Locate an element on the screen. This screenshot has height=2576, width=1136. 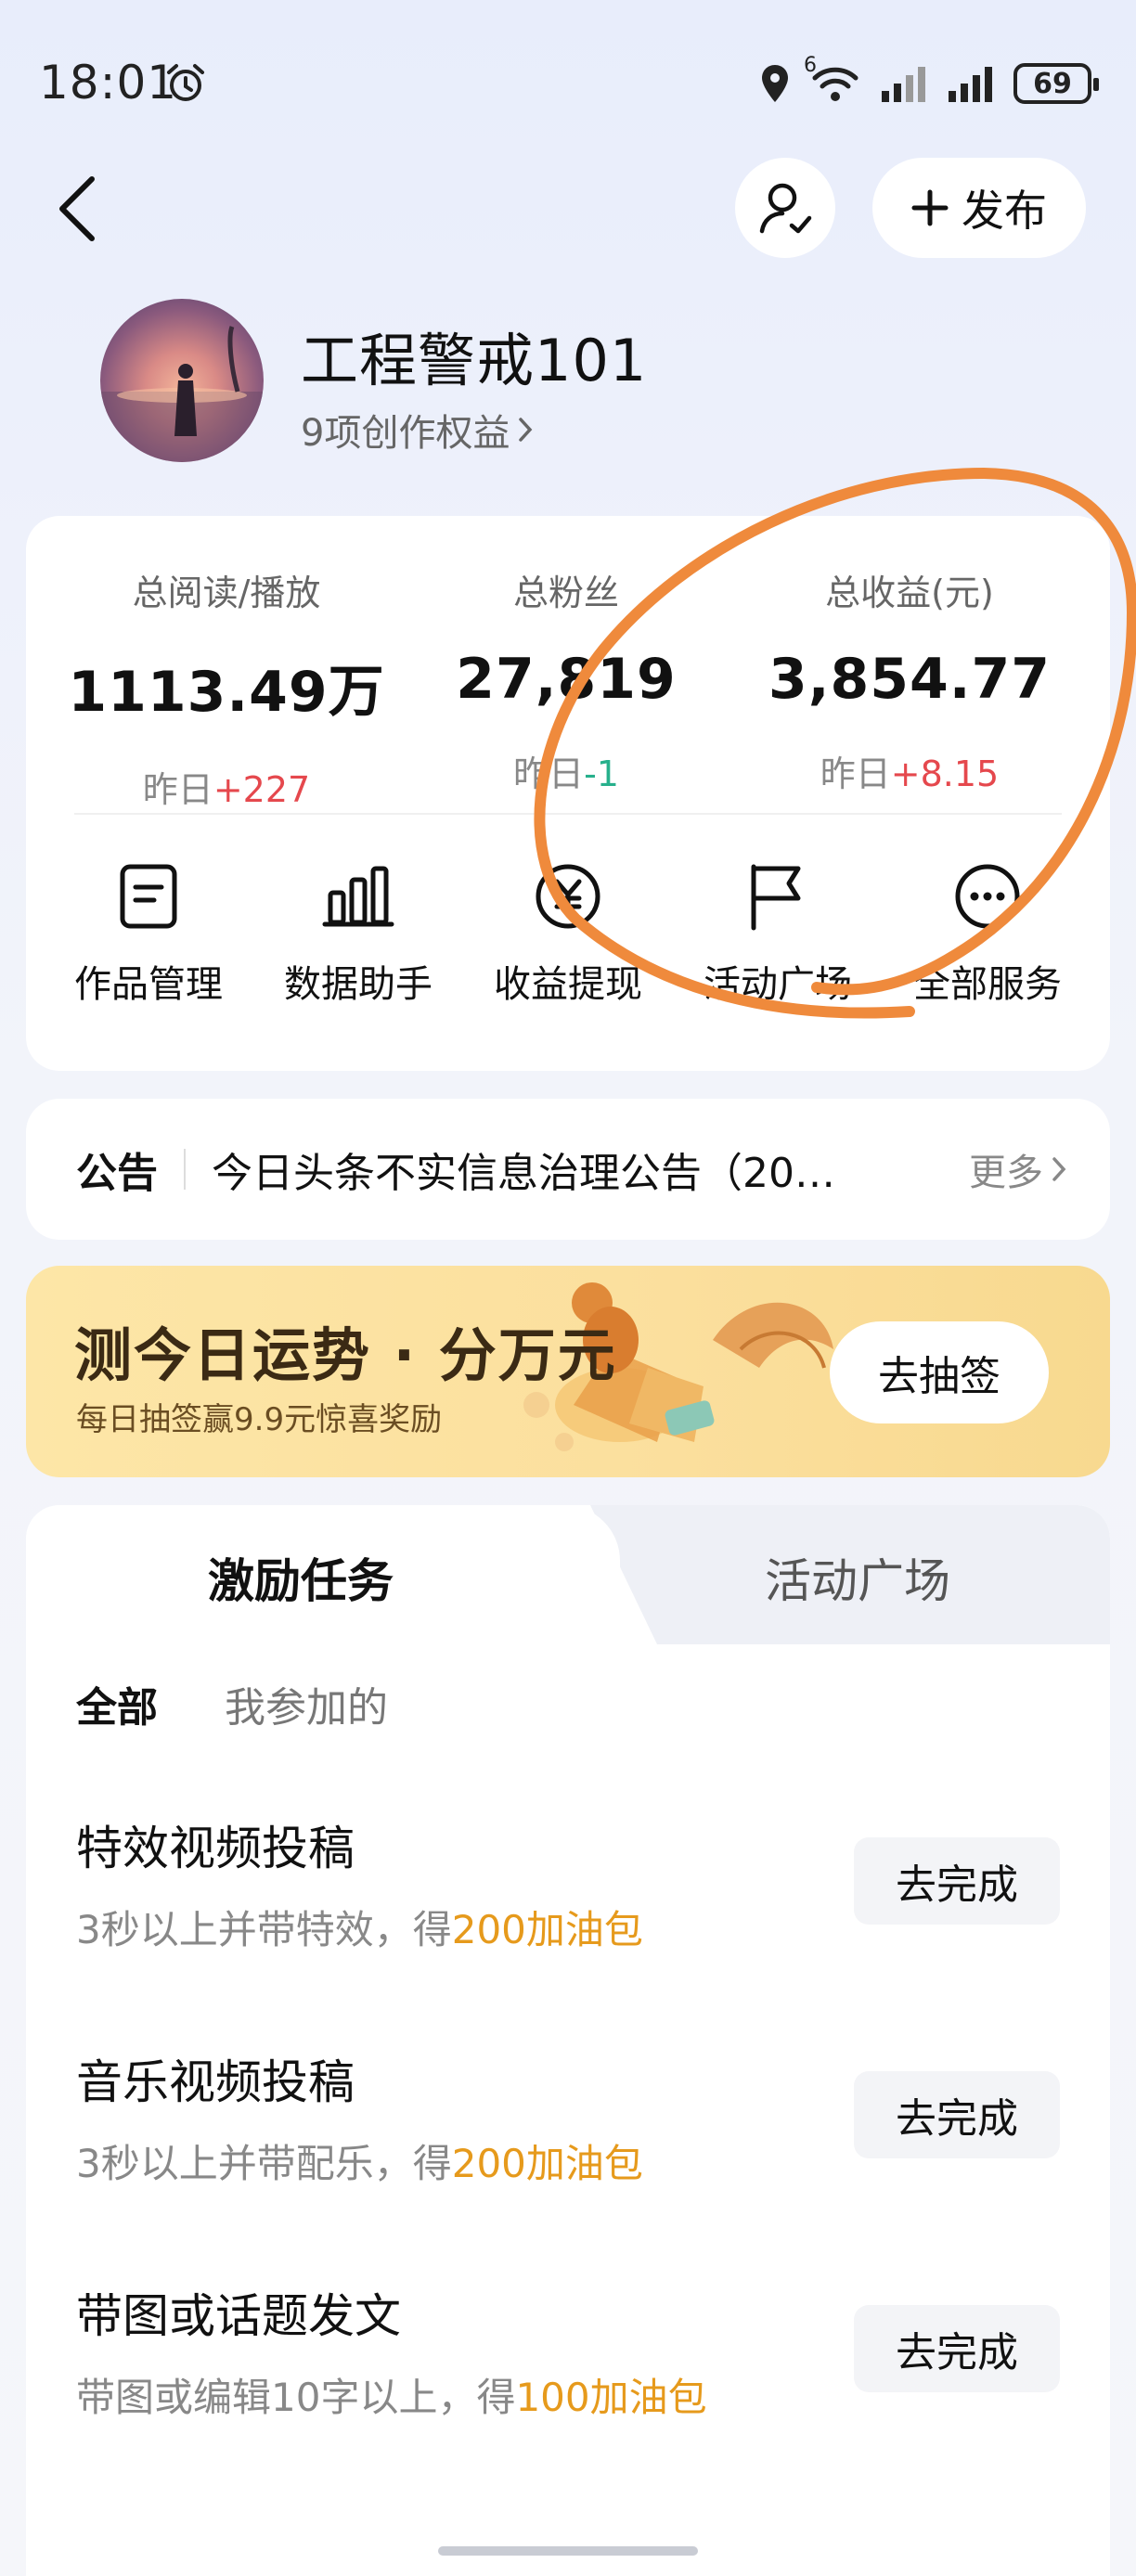
bar-chart-icon is located at coordinates (358, 896).